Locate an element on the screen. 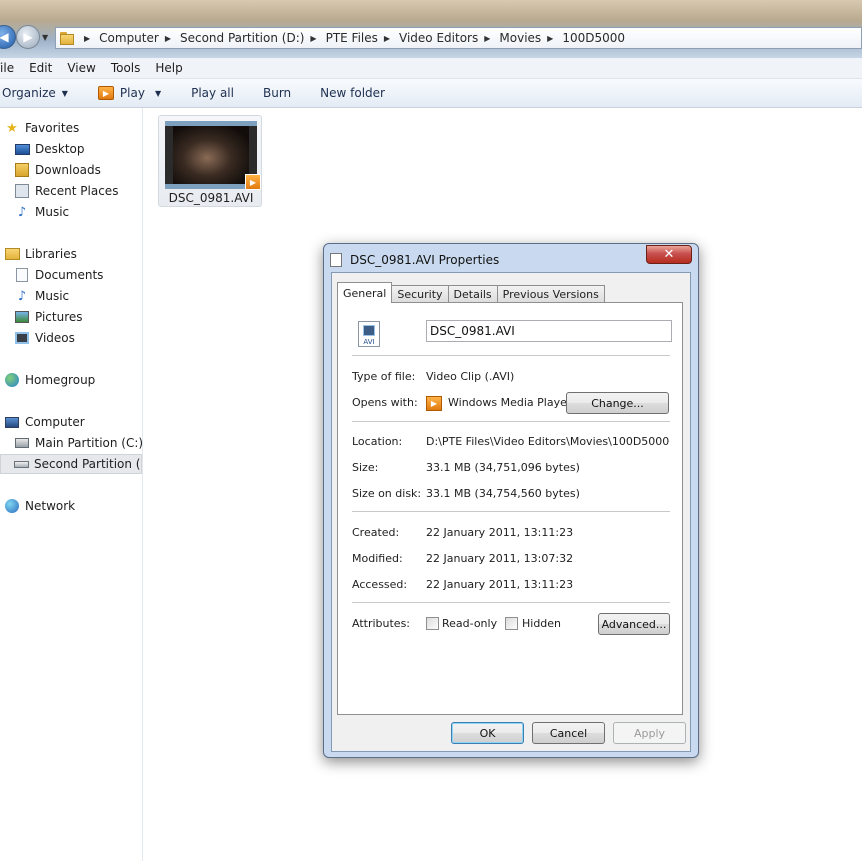 The width and height of the screenshot is (862, 861). recent-pages-dropdown-icon: ▼ is located at coordinates (45, 37).